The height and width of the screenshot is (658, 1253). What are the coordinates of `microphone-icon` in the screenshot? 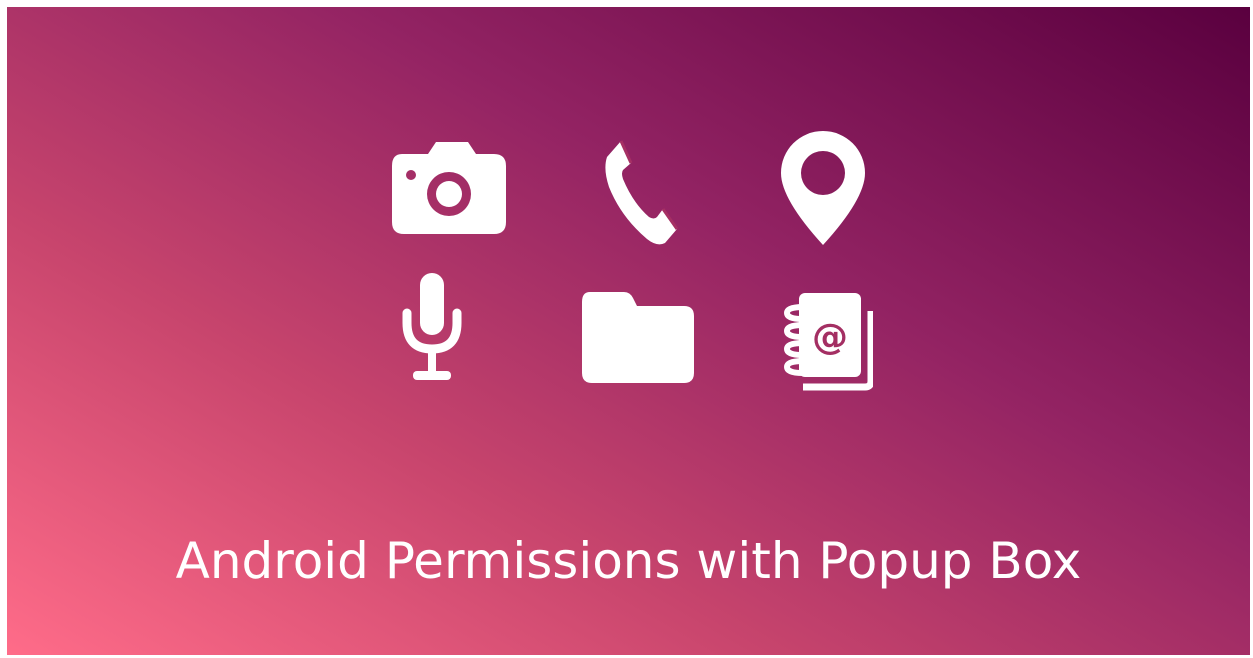 It's located at (432, 329).